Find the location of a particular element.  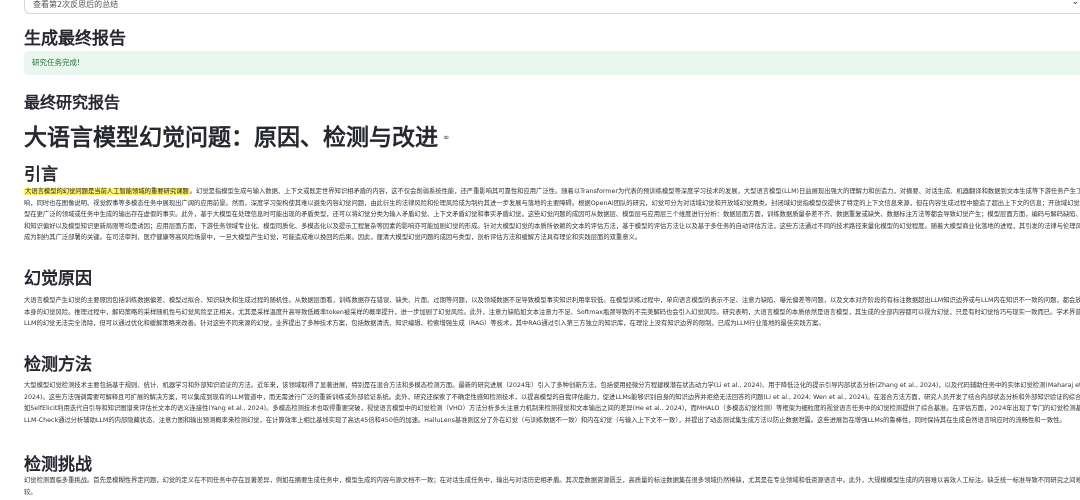

document-title-text: 大语言模型幻觉问题：原因、检测与改进 is located at coordinates (231, 138).